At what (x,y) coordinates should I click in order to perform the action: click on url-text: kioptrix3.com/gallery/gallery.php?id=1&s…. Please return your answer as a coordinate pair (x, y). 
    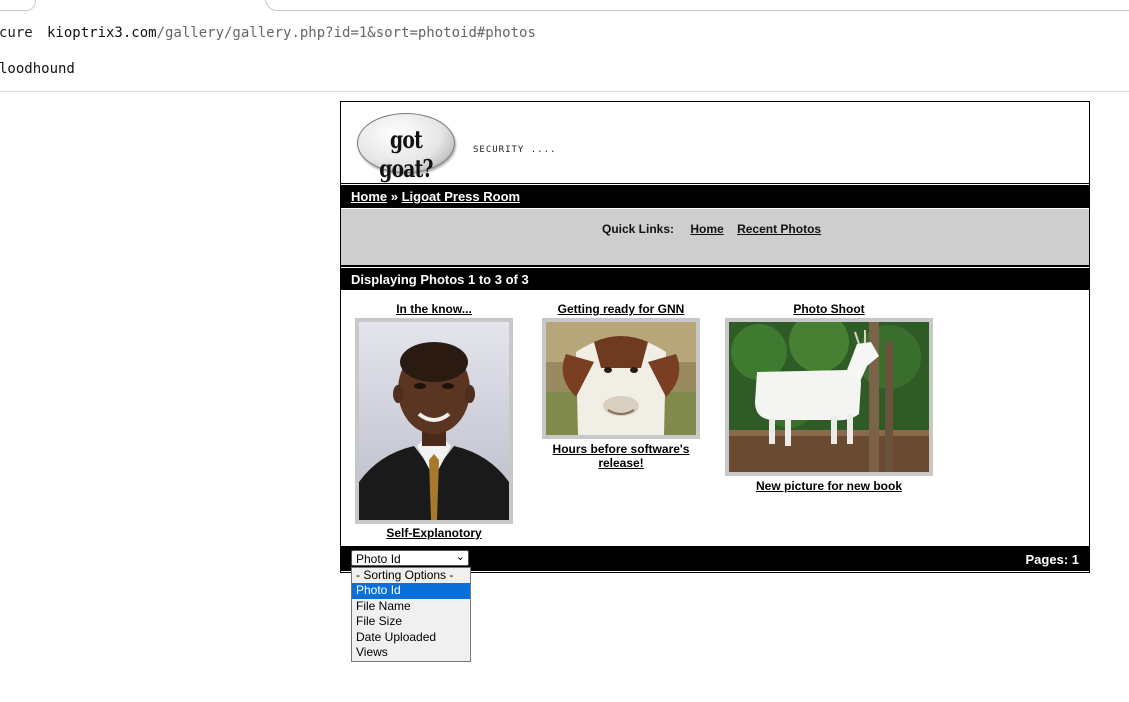
    Looking at the image, I should click on (291, 33).